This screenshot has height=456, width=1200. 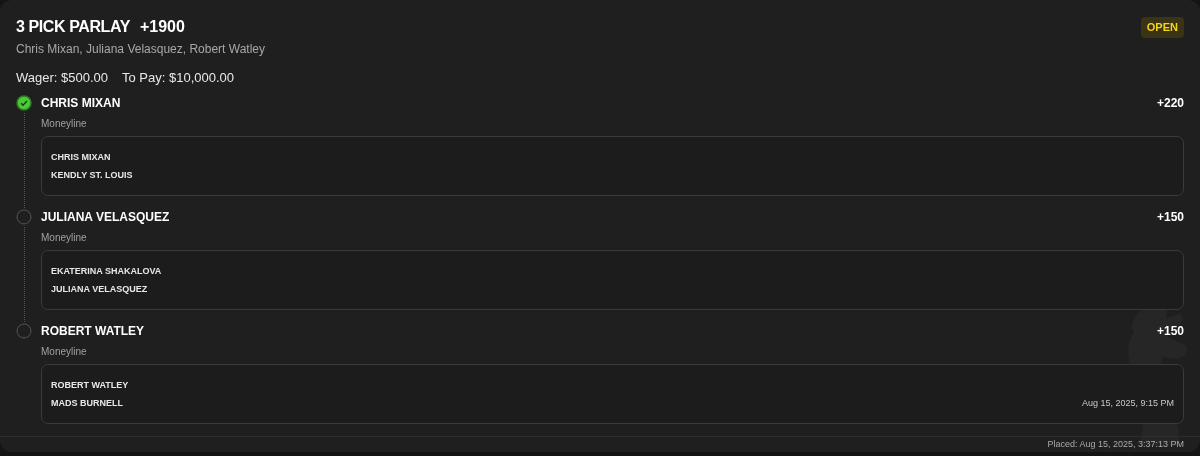 I want to click on leg-selection: JULIANA VELASQUEZ, so click(x=105, y=217).